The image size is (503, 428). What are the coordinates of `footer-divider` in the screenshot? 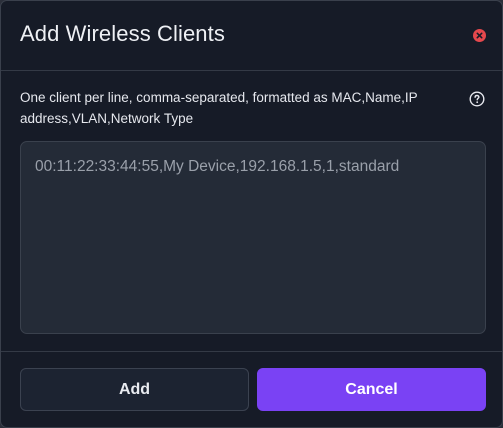 It's located at (251, 351).